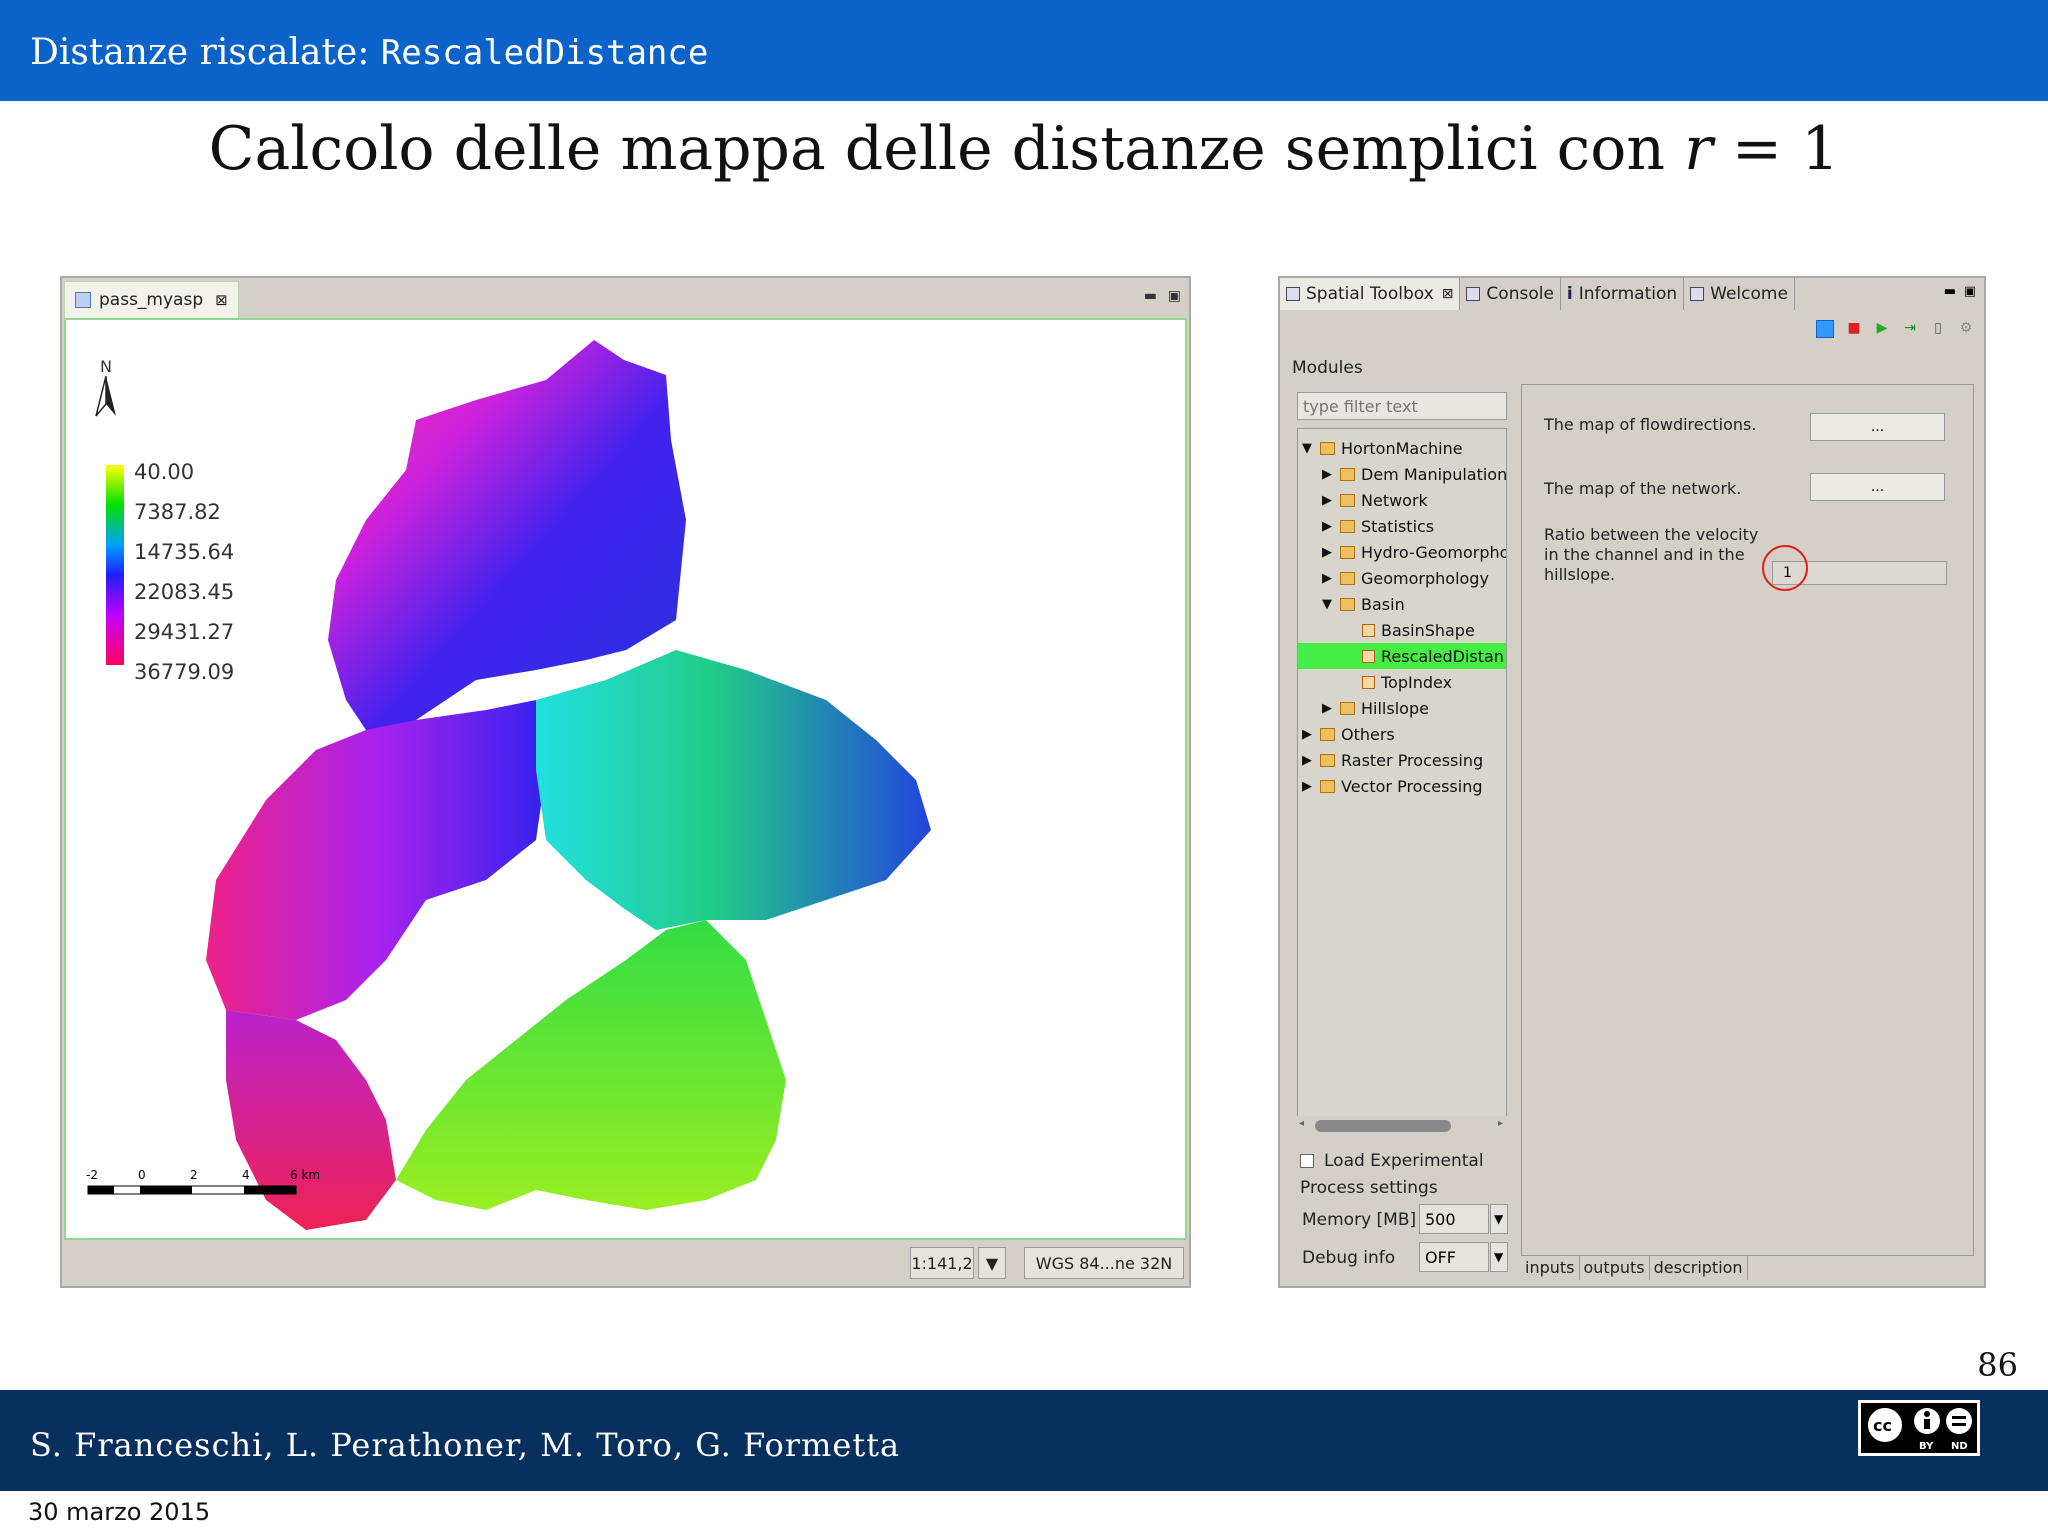 Image resolution: width=2048 pixels, height=1536 pixels. Describe the element at coordinates (1966, 328) in the screenshot. I see `gear-icon: ⚙` at that location.